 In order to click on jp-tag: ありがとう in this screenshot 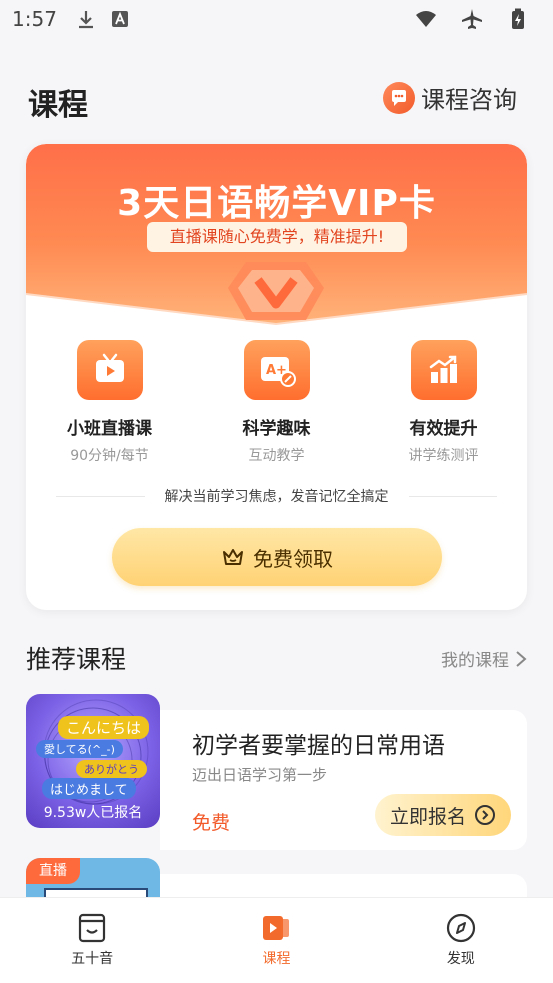, I will do `click(111, 769)`.